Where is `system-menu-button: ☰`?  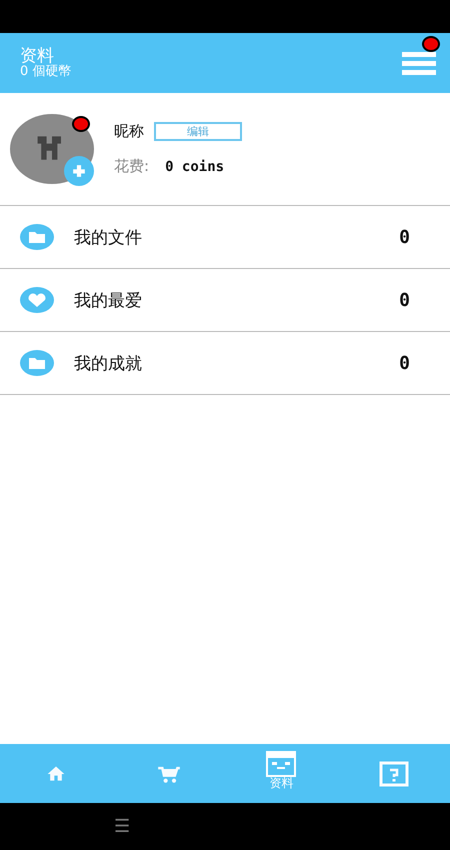 system-menu-button: ☰ is located at coordinates (122, 826).